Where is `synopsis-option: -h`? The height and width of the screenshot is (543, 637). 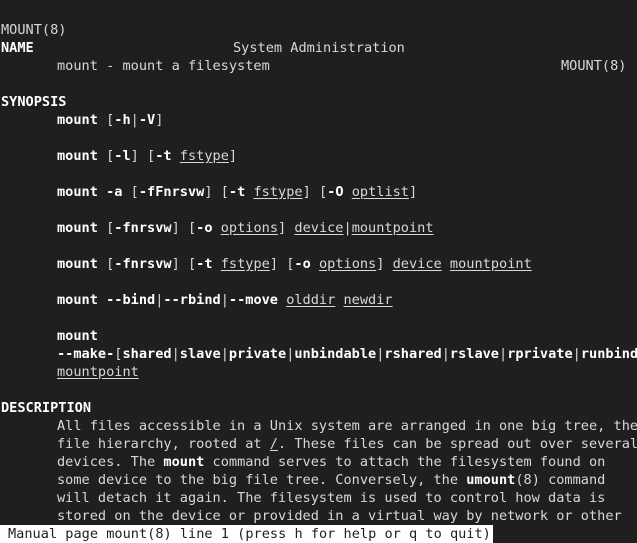
synopsis-option: -h is located at coordinates (122, 120).